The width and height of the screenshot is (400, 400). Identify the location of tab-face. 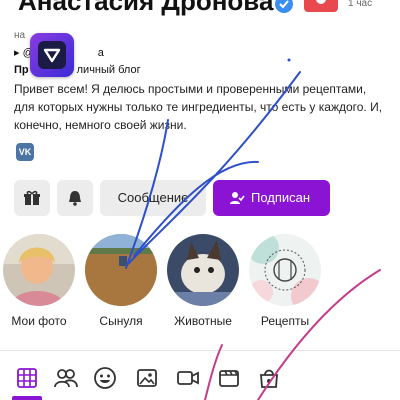
(106, 379).